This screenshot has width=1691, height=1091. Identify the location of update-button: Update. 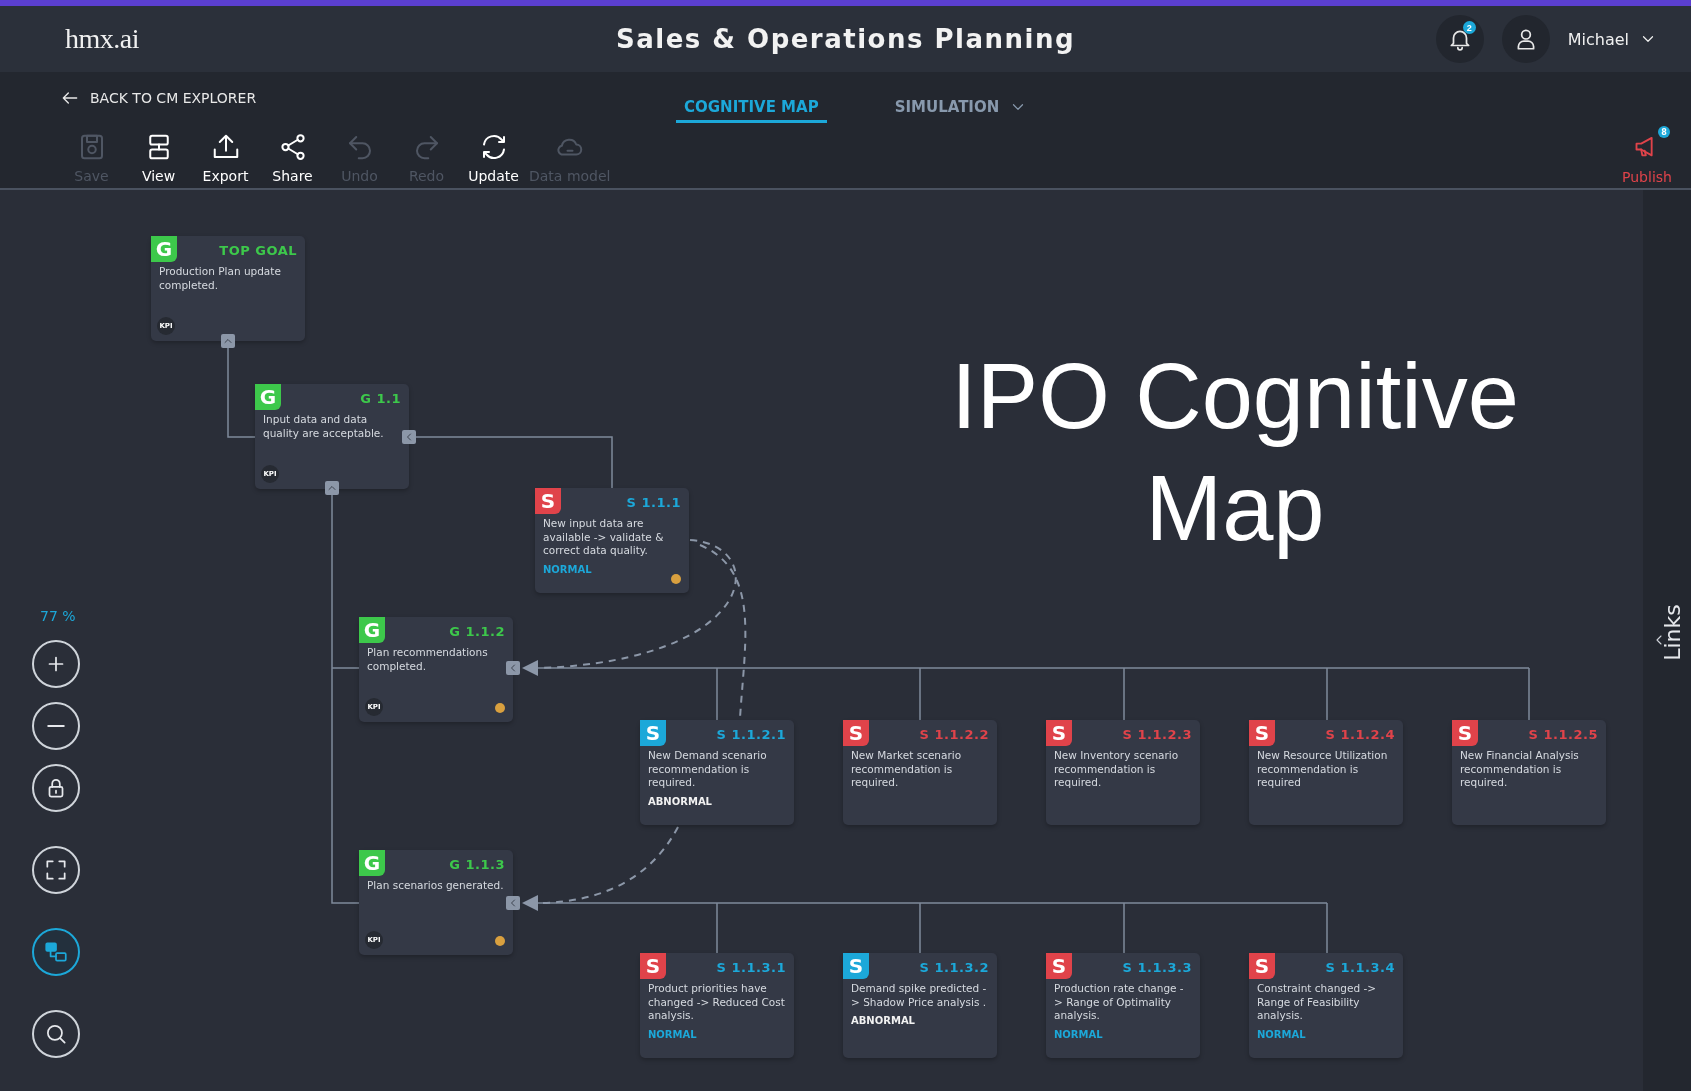
(493, 158).